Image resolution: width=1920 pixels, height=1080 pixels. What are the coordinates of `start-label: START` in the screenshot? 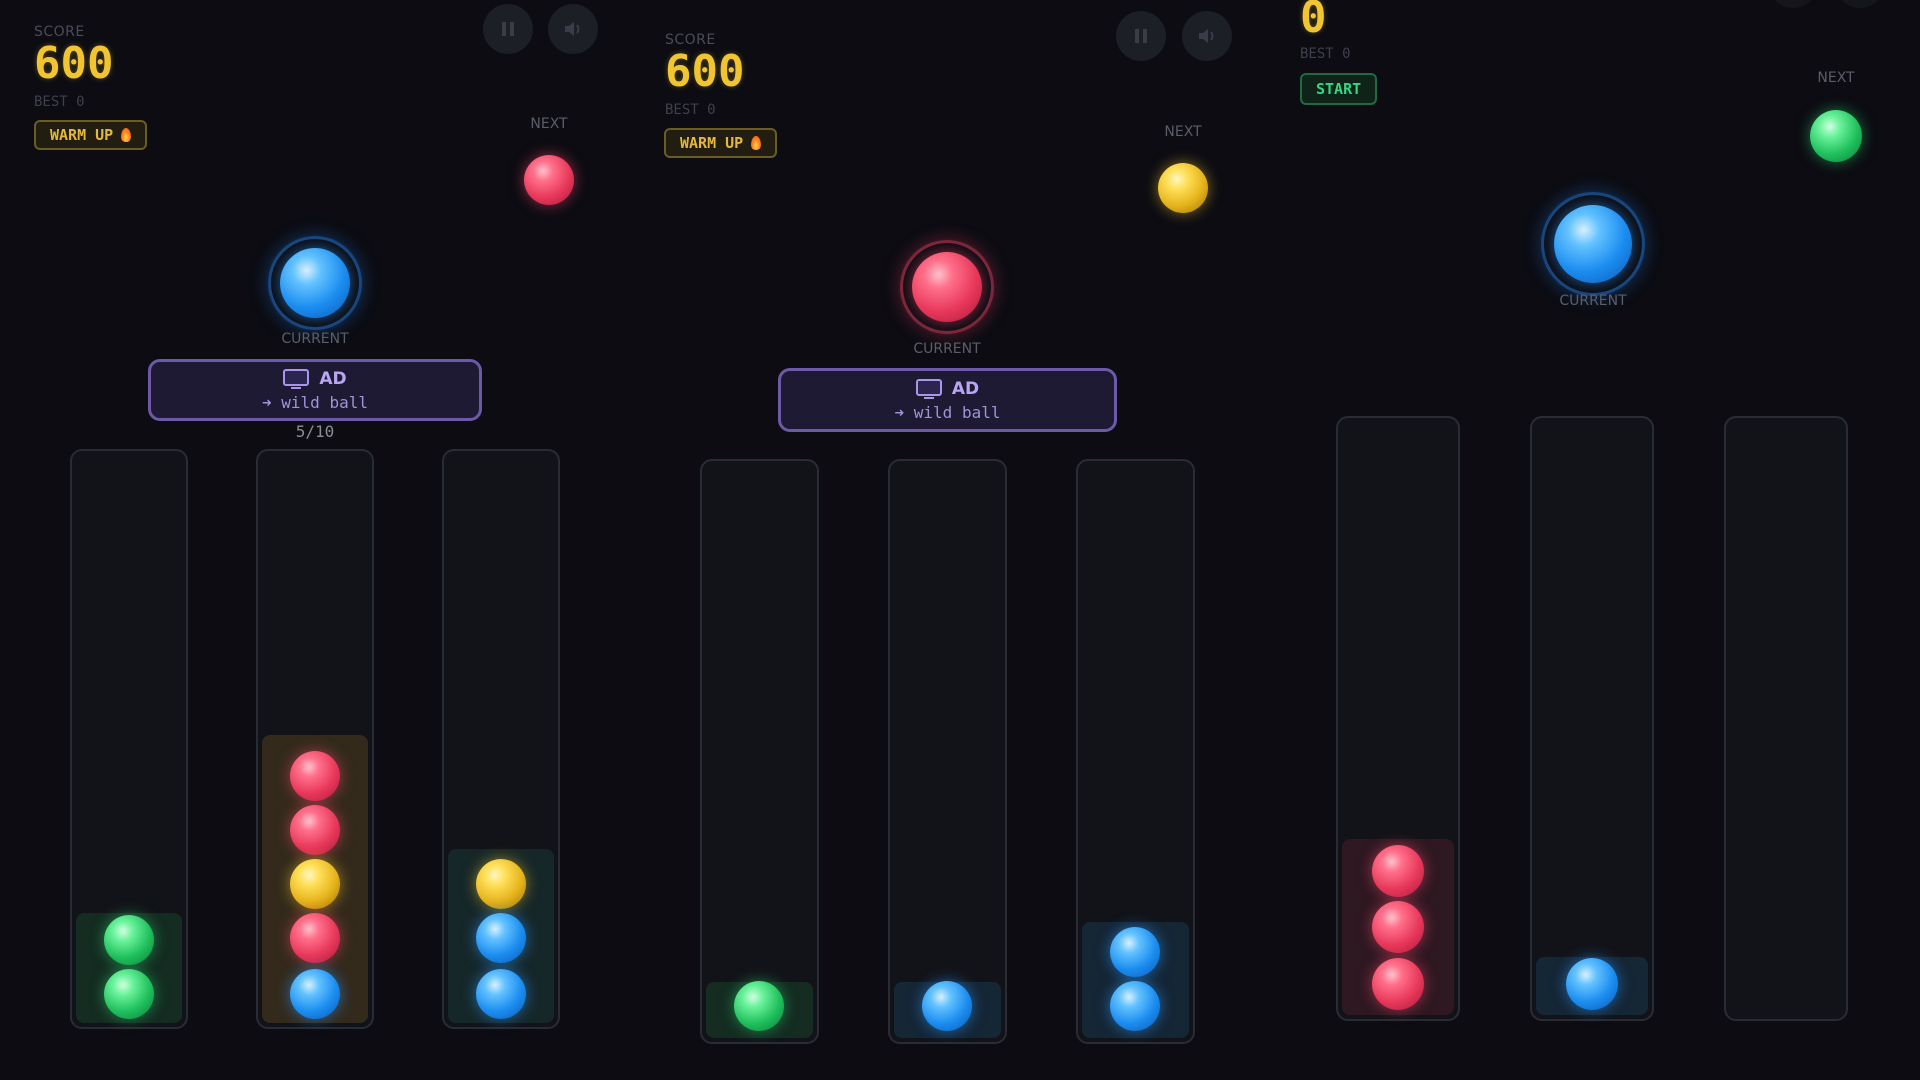 It's located at (1339, 89).